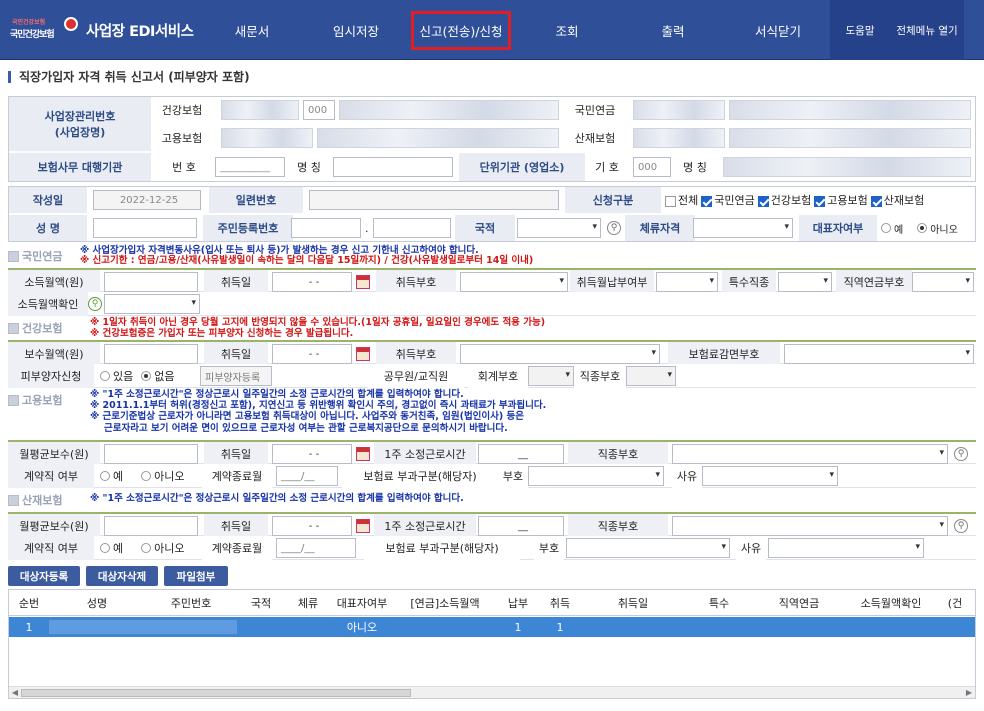 The image size is (984, 711). What do you see at coordinates (445, 603) in the screenshot?
I see `col-income: [연금]소득월액` at bounding box center [445, 603].